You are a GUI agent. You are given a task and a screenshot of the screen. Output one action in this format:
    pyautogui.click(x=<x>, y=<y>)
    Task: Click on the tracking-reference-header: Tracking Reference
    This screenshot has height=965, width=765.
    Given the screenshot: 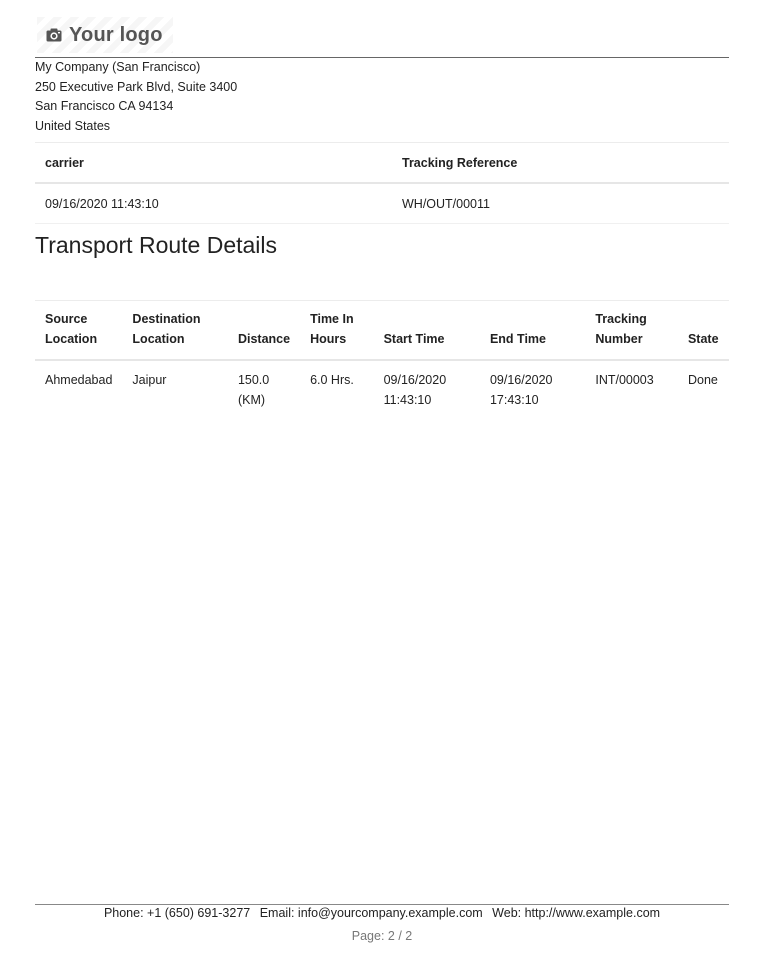 What is the action you would take?
    pyautogui.click(x=560, y=163)
    